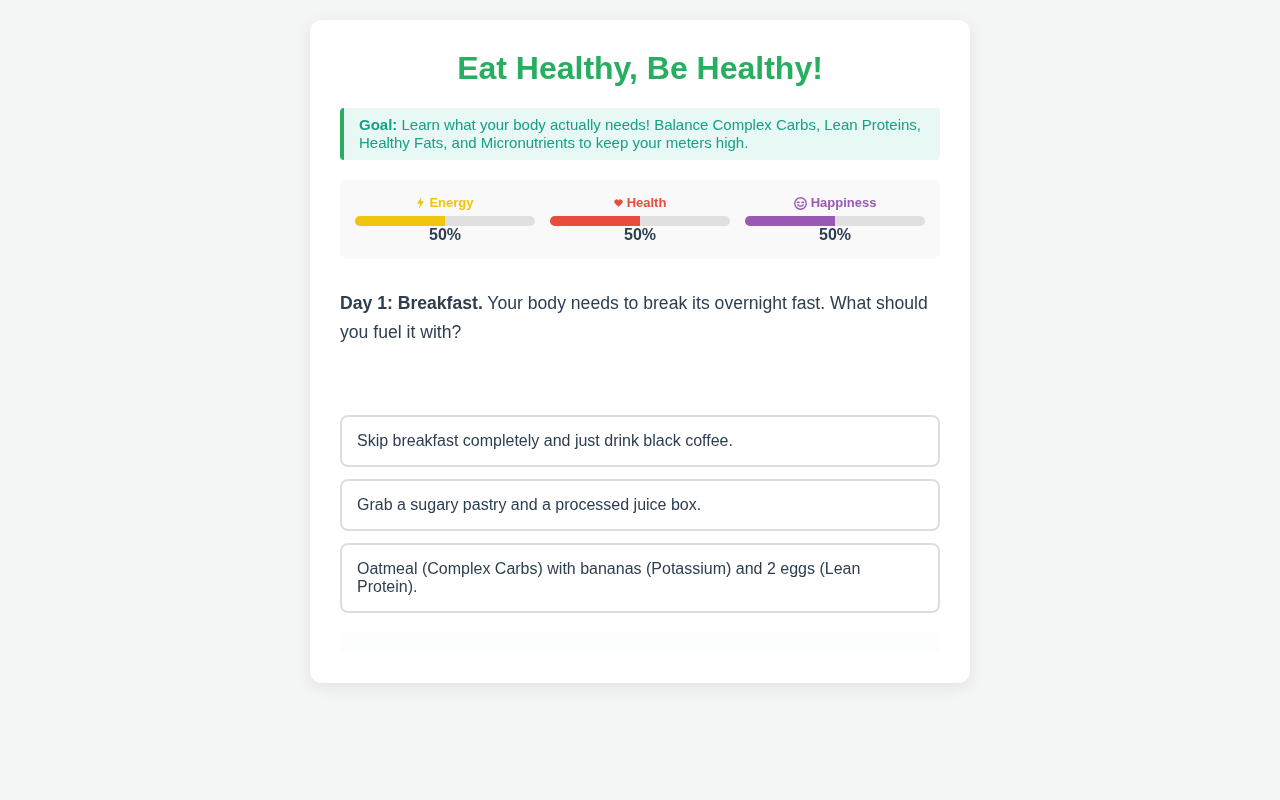  What do you see at coordinates (640, 68) in the screenshot?
I see `page-title: Eat Healthy, Be Healthy!` at bounding box center [640, 68].